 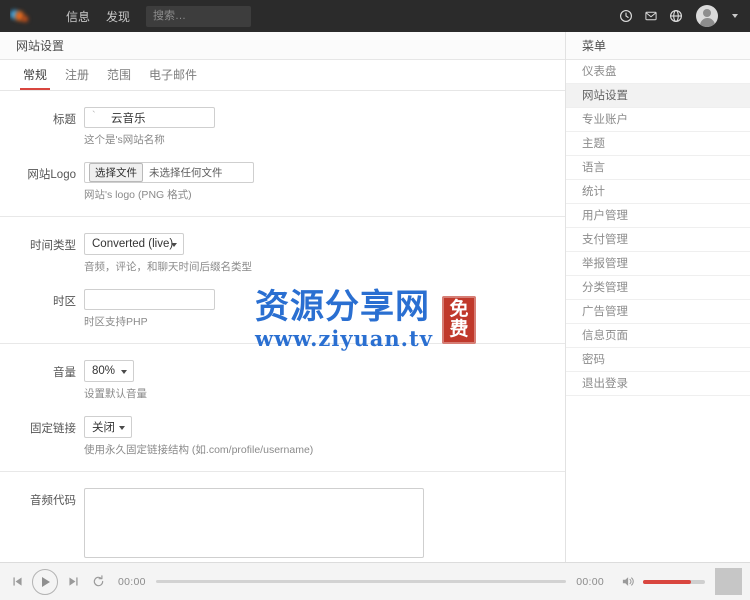 I want to click on site-title-input, so click(x=149, y=117).